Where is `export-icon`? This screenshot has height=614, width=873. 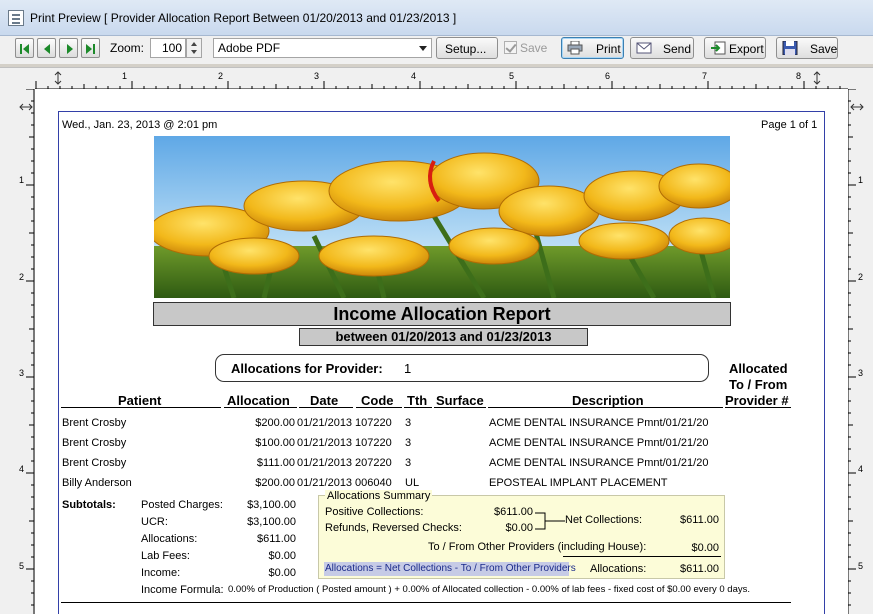
export-icon is located at coordinates (718, 48).